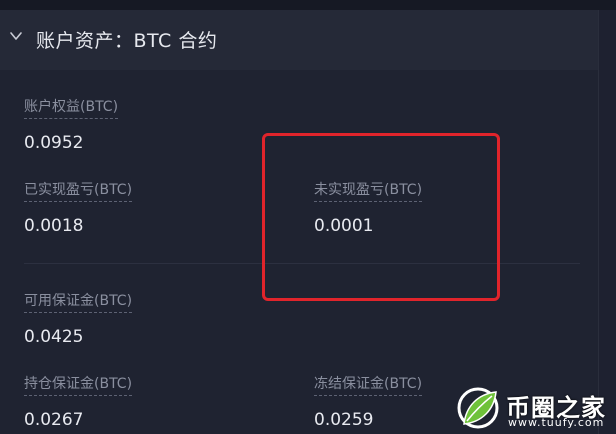 This screenshot has height=434, width=616. What do you see at coordinates (54, 337) in the screenshot?
I see `available-margin-value: 0.0425` at bounding box center [54, 337].